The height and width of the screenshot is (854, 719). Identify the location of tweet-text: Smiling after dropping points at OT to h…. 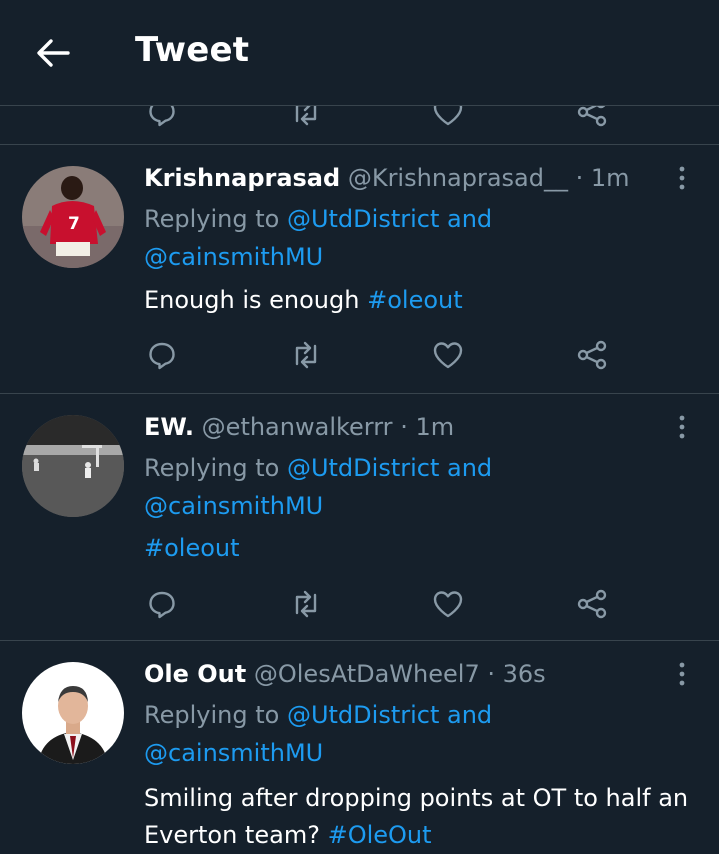
(416, 817).